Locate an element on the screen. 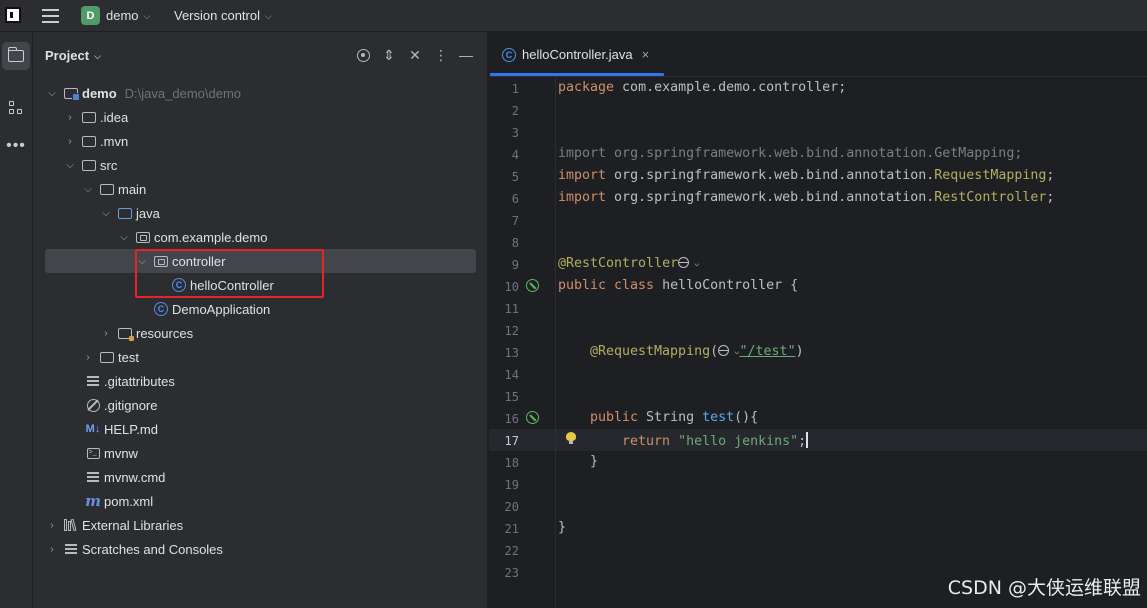  editor-tabs: C helloController.java × is located at coordinates (818, 54).